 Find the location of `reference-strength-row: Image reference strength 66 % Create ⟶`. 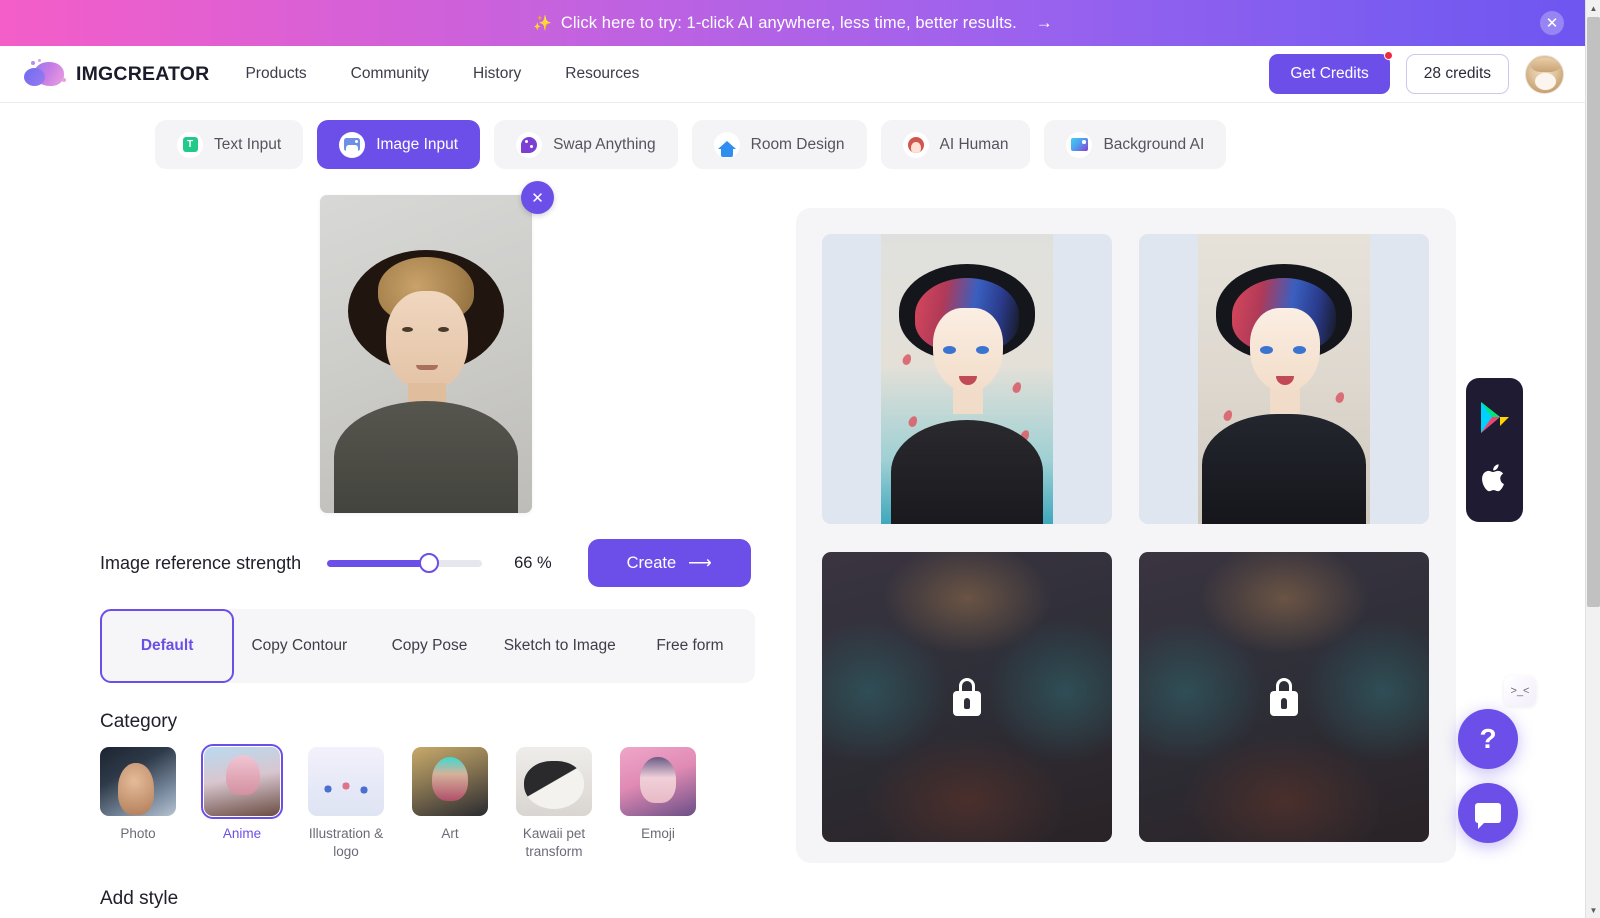

reference-strength-row: Image reference strength 66 % Create ⟶ is located at coordinates (432, 563).